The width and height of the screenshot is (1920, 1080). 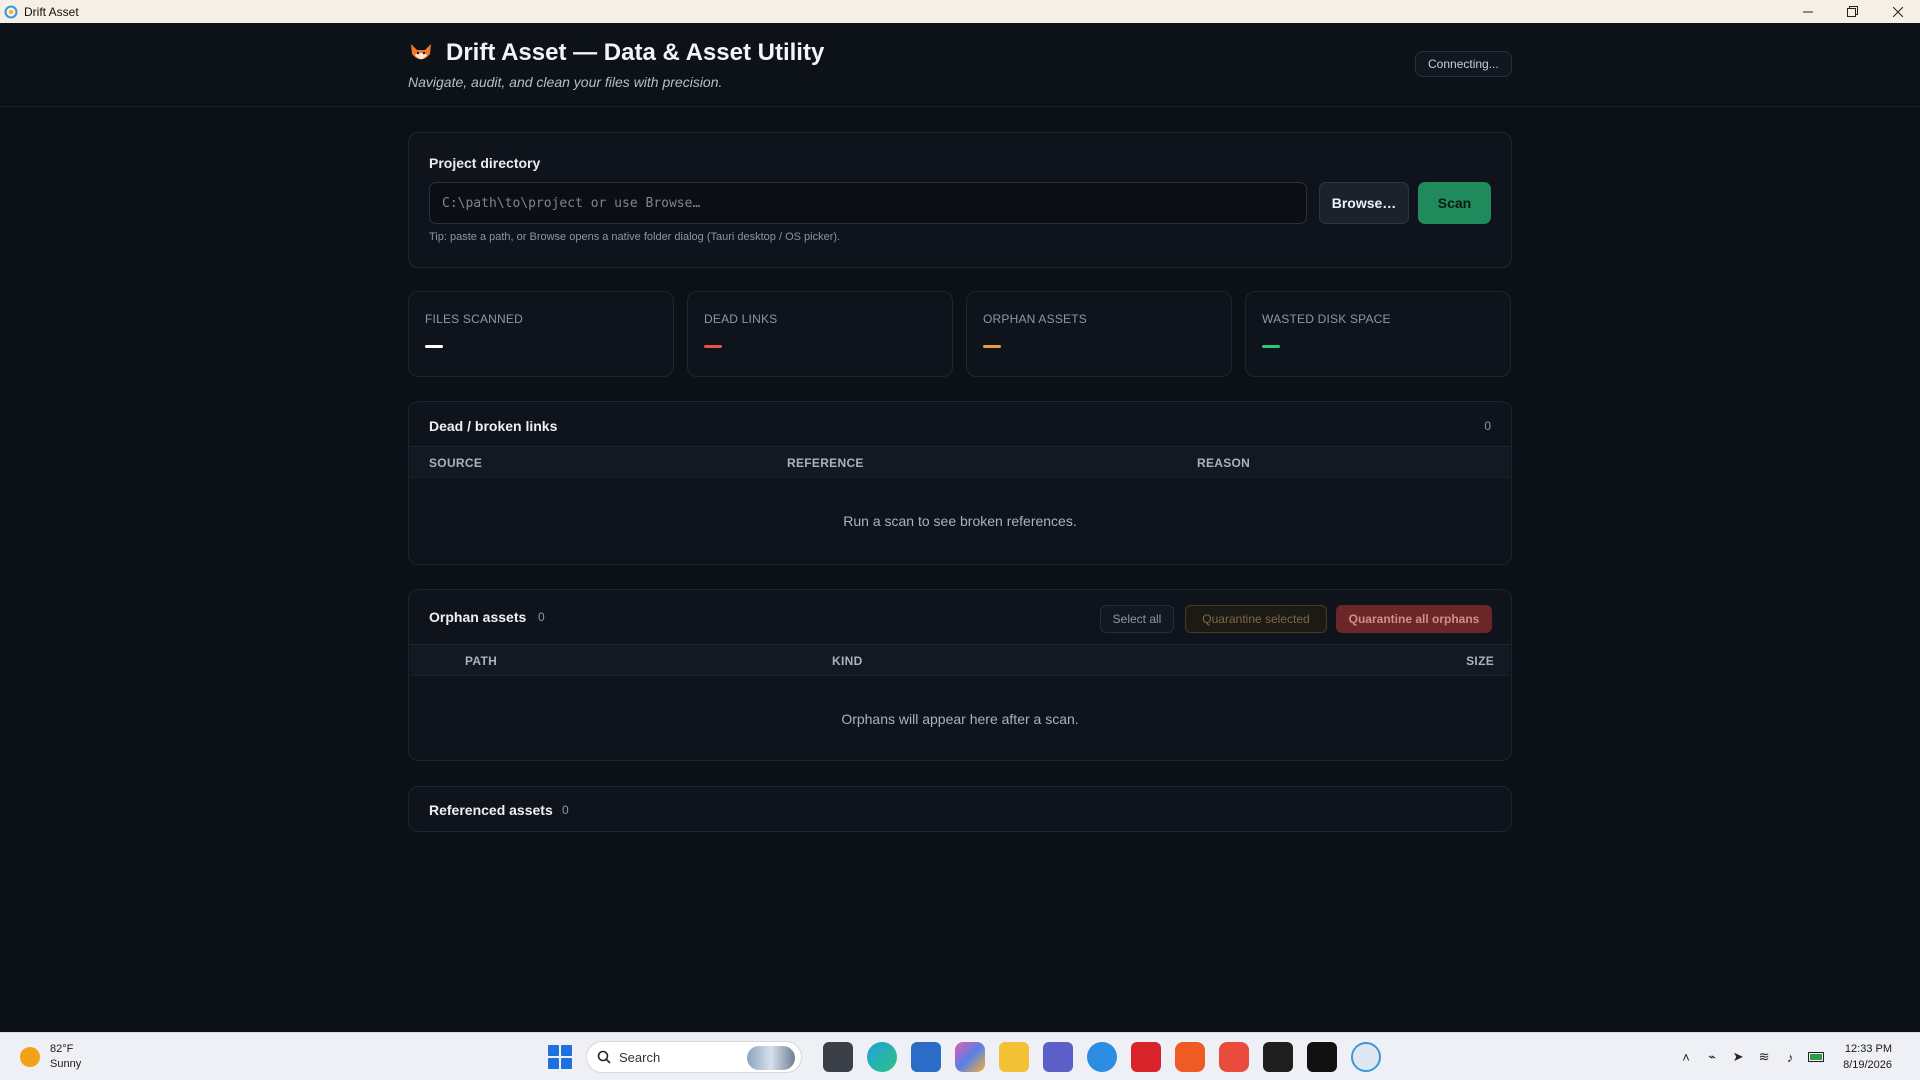 What do you see at coordinates (1712, 1057) in the screenshot?
I see `network-status-icon: ⌁` at bounding box center [1712, 1057].